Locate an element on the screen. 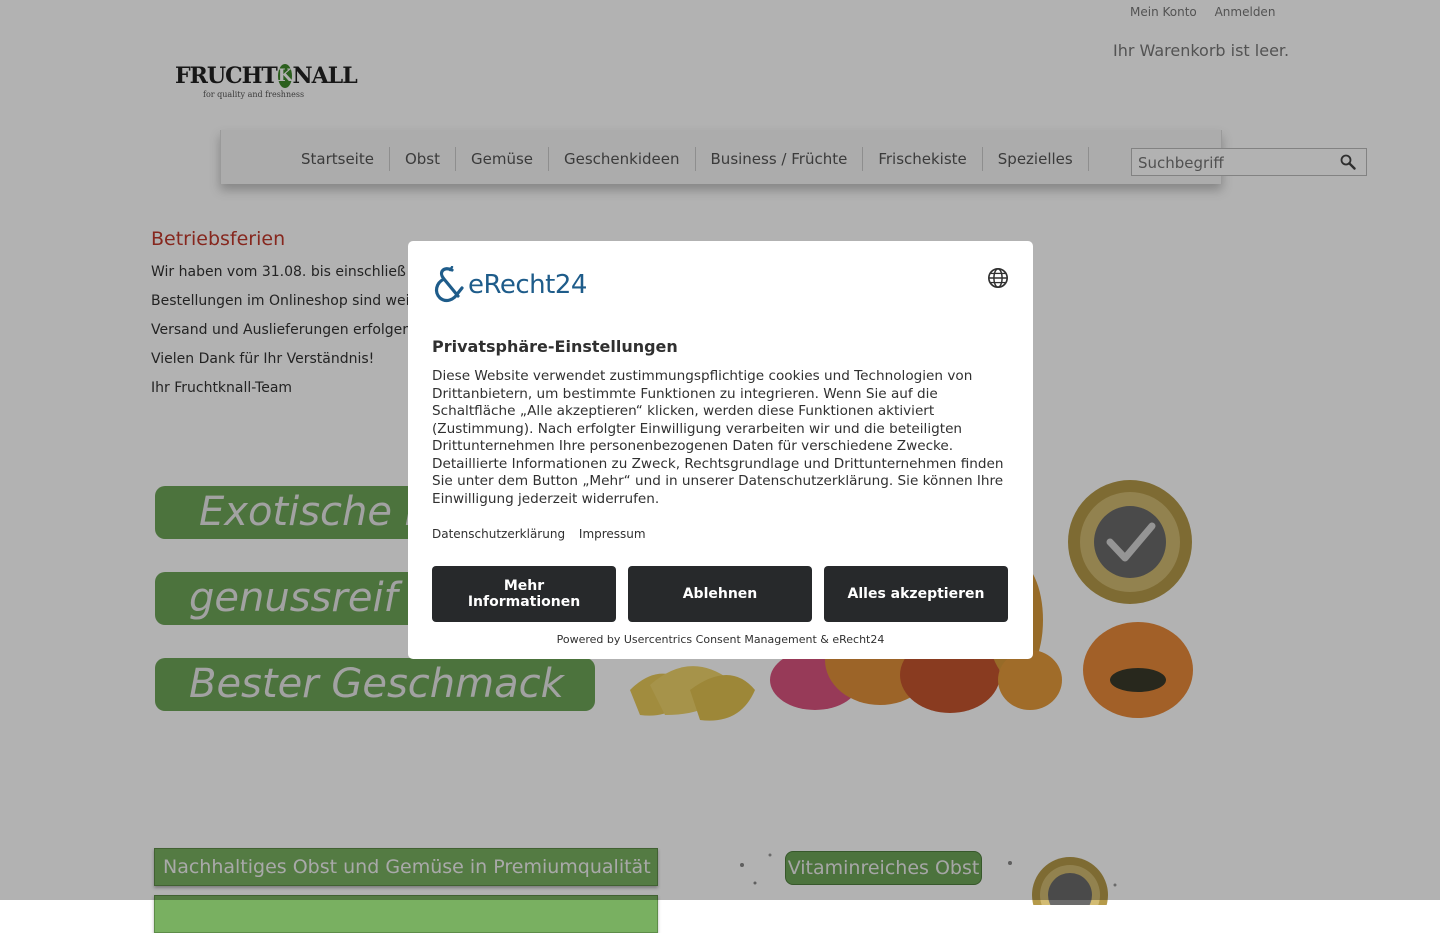 This screenshot has width=1440, height=933. deny-label: Ablehnen is located at coordinates (720, 594).